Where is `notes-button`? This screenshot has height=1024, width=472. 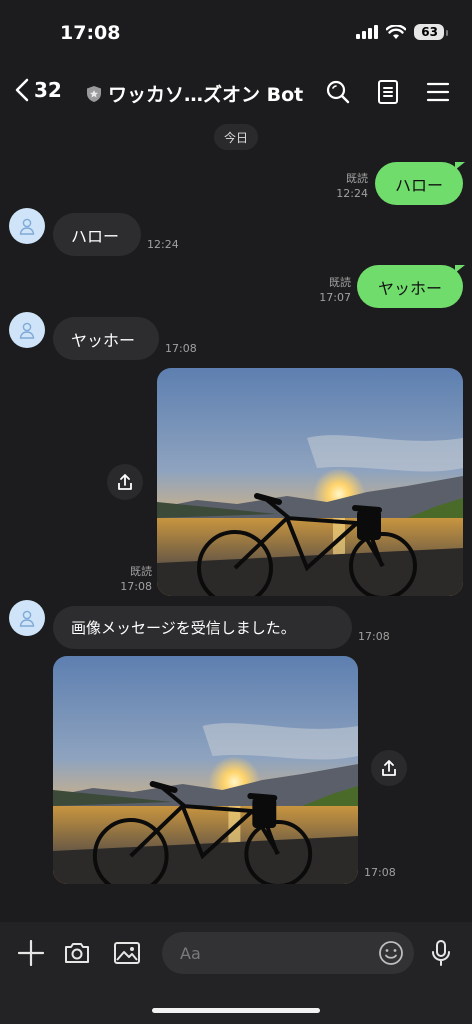
notes-button is located at coordinates (388, 92).